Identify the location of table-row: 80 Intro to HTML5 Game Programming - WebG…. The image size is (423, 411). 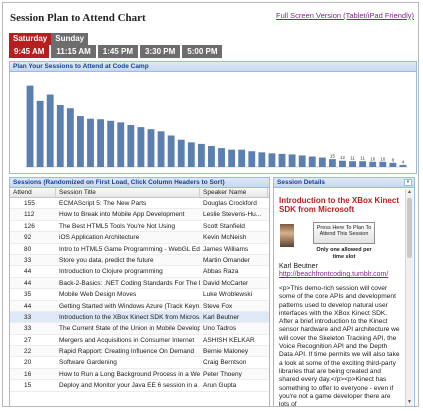
(139, 249).